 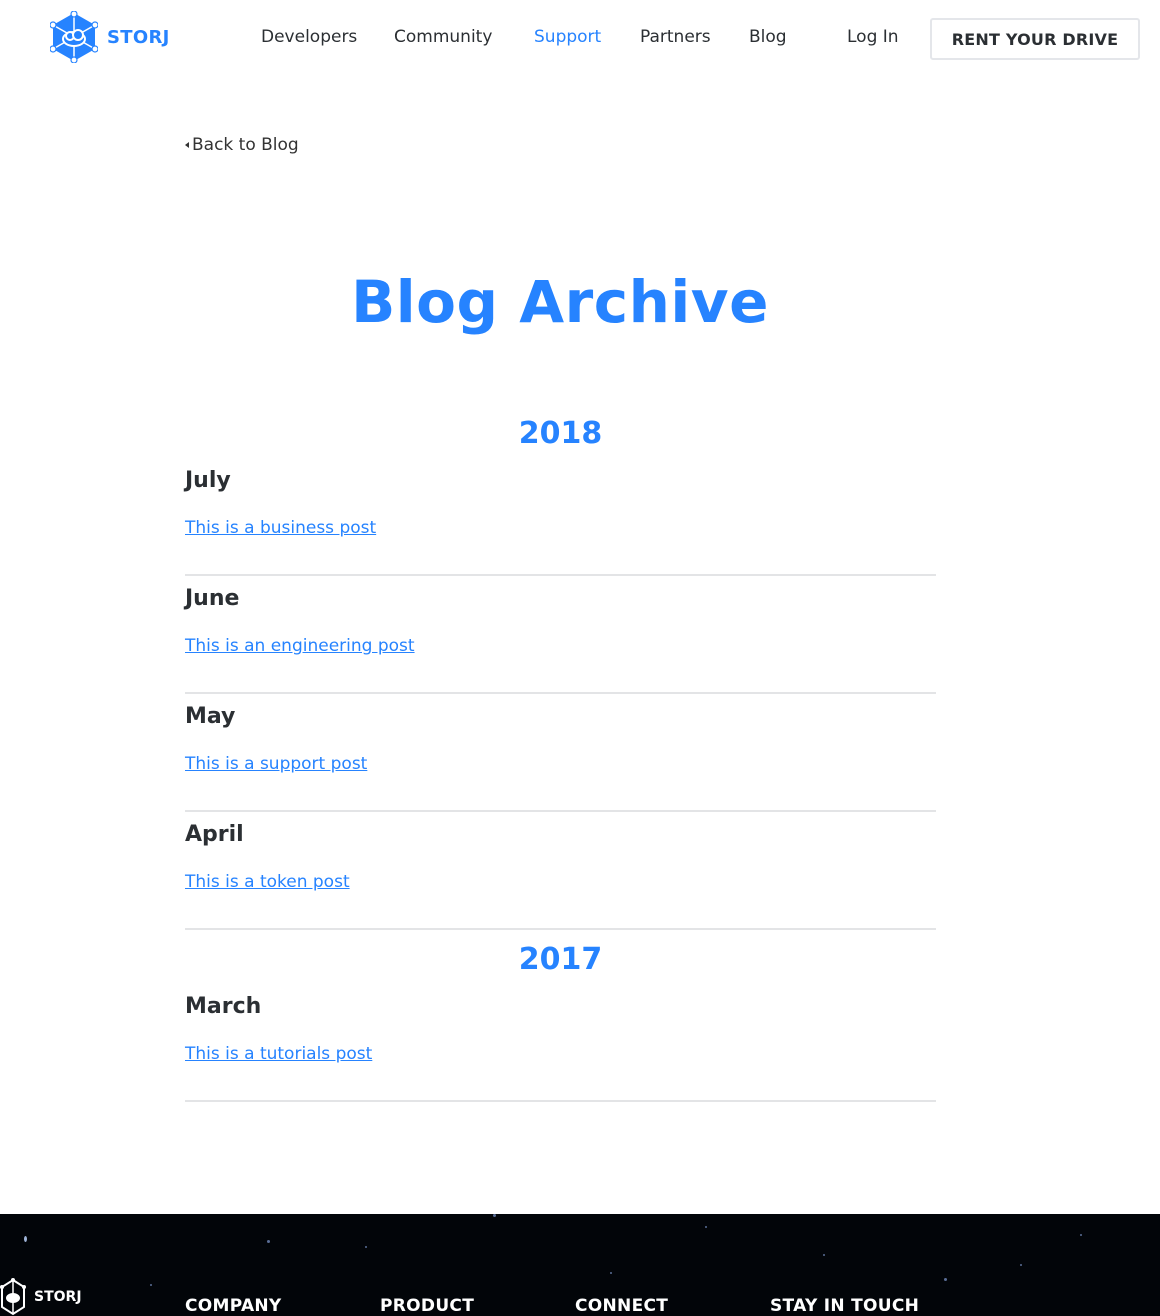 I want to click on nav-community: Community, so click(x=443, y=37).